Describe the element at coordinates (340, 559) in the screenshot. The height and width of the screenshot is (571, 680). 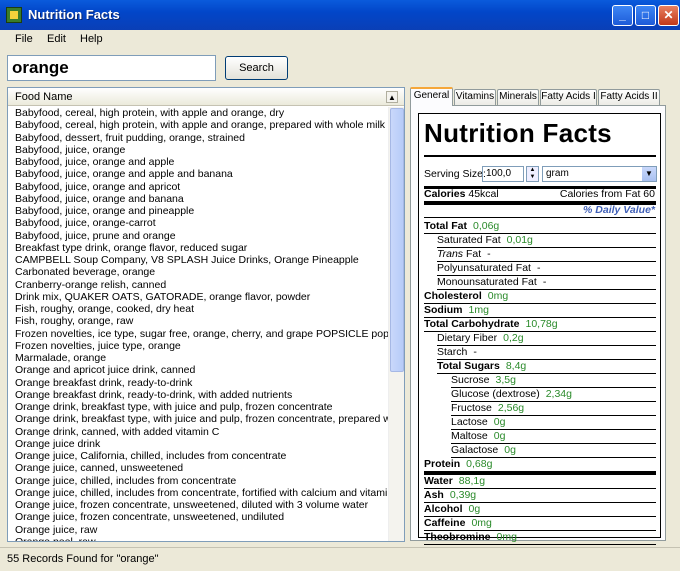
I see `status-bar: 55 Records Found for "orange"` at that location.